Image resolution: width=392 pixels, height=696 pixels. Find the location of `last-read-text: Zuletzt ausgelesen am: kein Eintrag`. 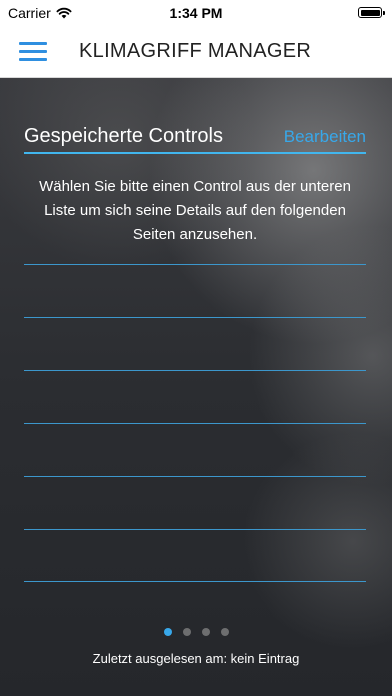

last-read-text: Zuletzt ausgelesen am: kein Eintrag is located at coordinates (196, 658).